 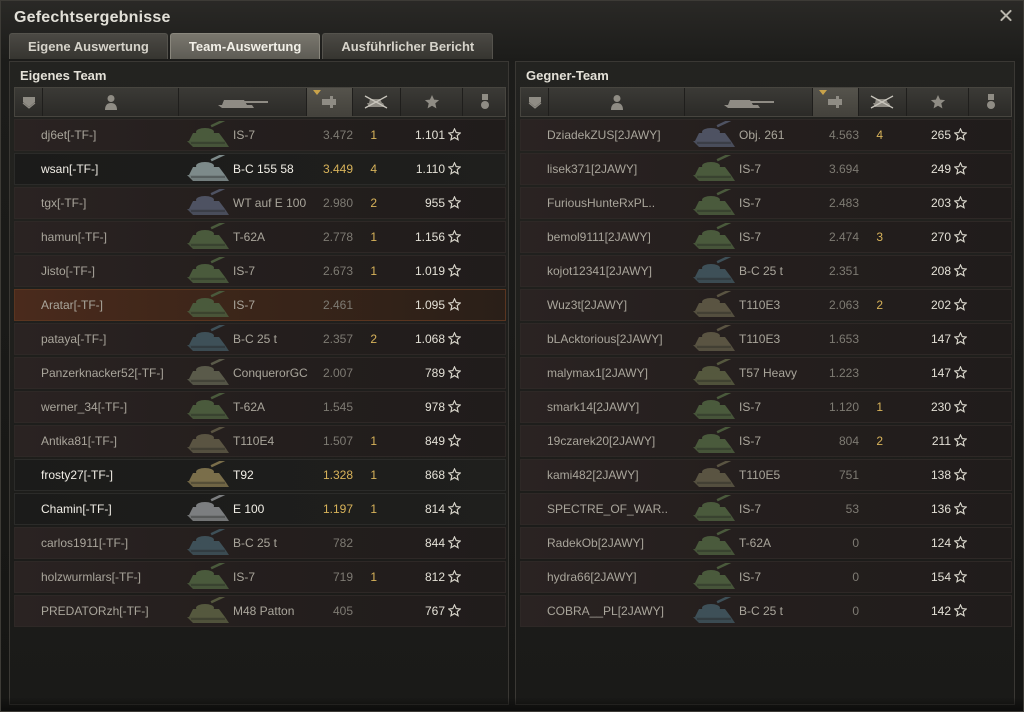 What do you see at coordinates (84, 407) in the screenshot?
I see `player-name: werner_34[-TF-]` at bounding box center [84, 407].